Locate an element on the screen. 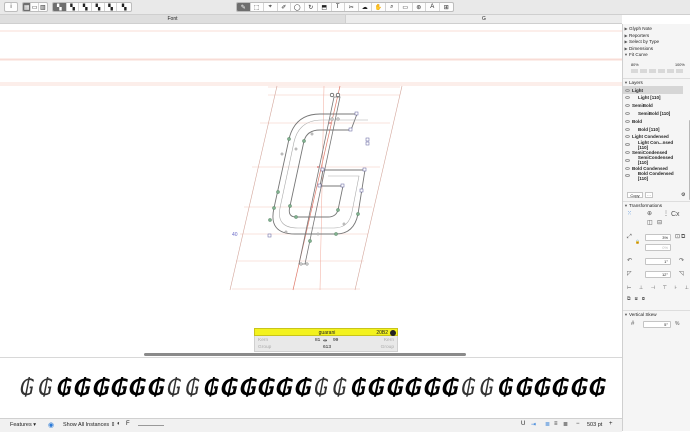 The image size is (690, 432). size-slider is located at coordinates (151, 425).